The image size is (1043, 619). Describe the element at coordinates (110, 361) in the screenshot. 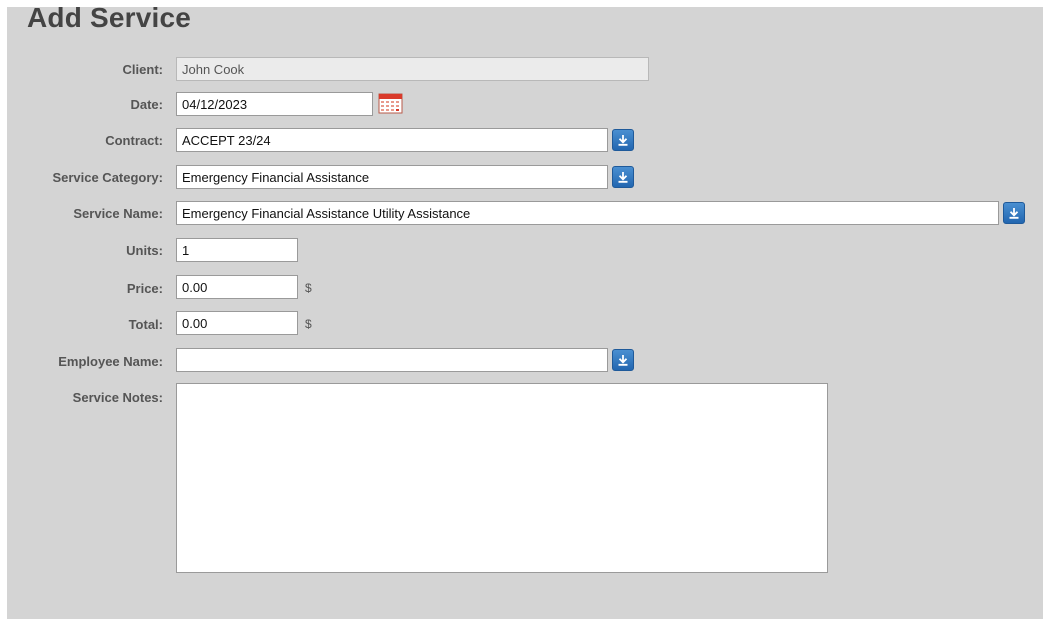

I see `employee-name-label: Employee Name:` at that location.